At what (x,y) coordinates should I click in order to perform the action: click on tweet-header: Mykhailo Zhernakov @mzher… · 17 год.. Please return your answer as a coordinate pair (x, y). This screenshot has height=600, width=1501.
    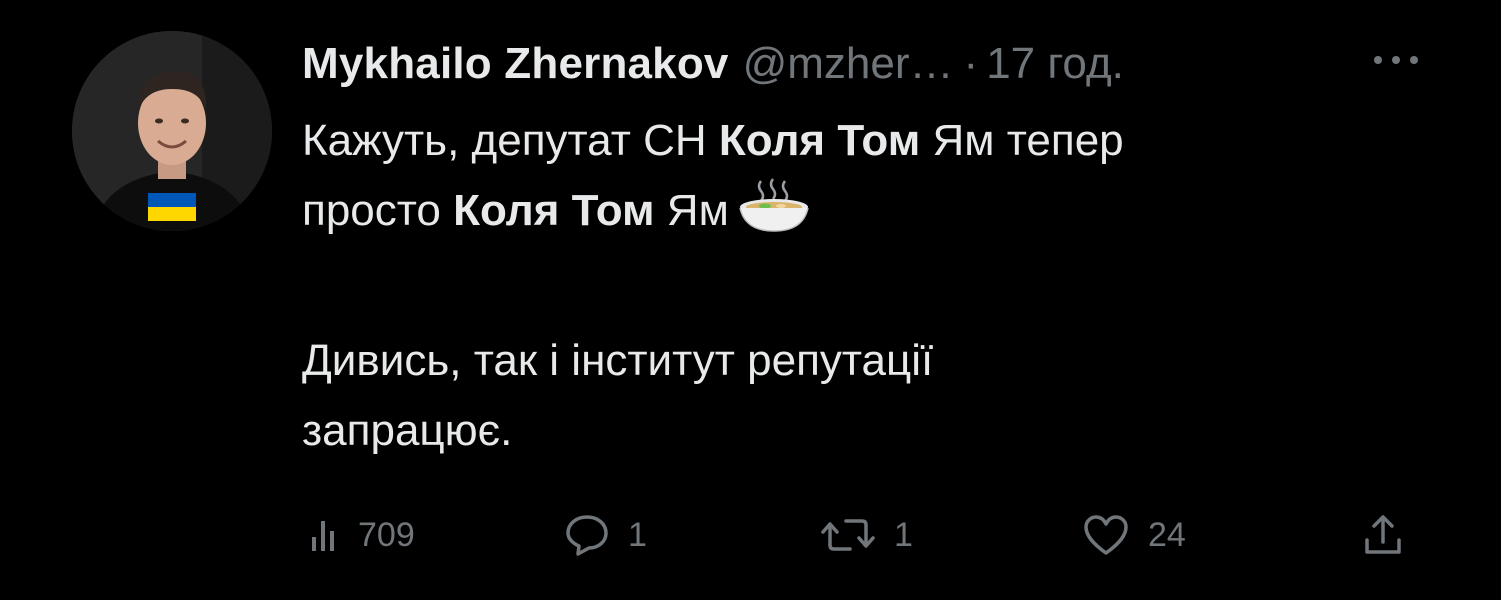
    Looking at the image, I should click on (713, 64).